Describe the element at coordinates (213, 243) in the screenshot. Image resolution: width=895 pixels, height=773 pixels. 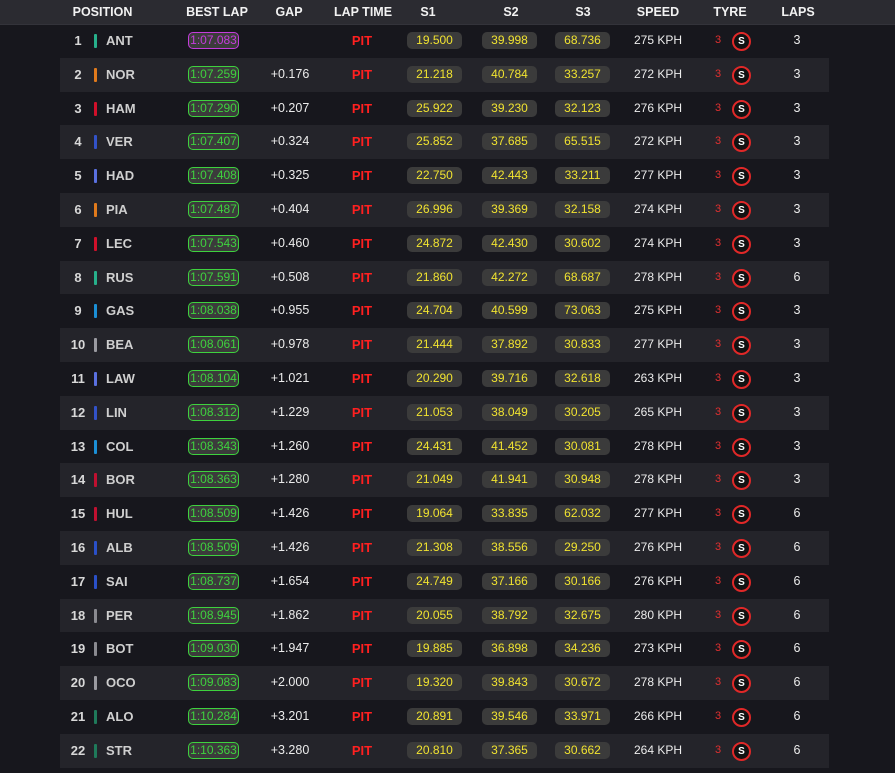
I see `best-lap-time: 1:07.543` at that location.